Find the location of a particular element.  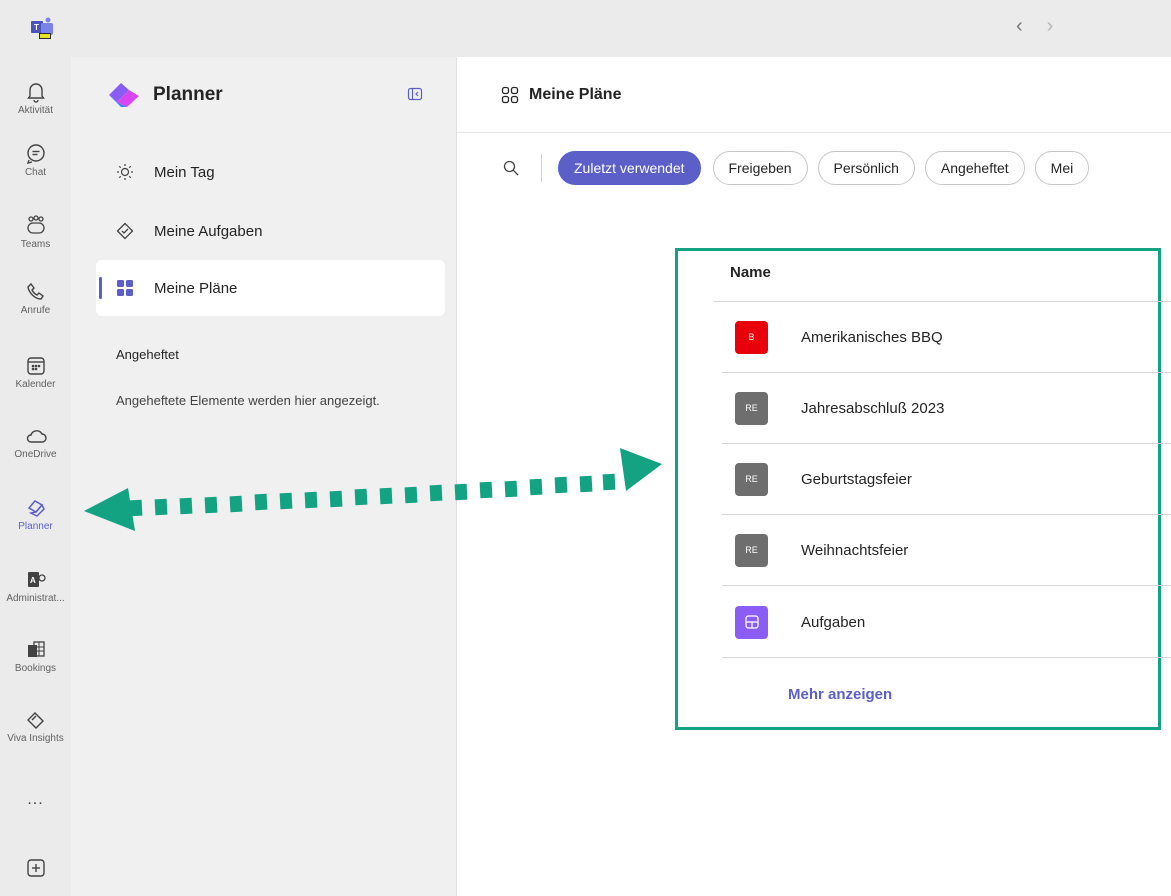

planner-logo-icon is located at coordinates (124, 95).